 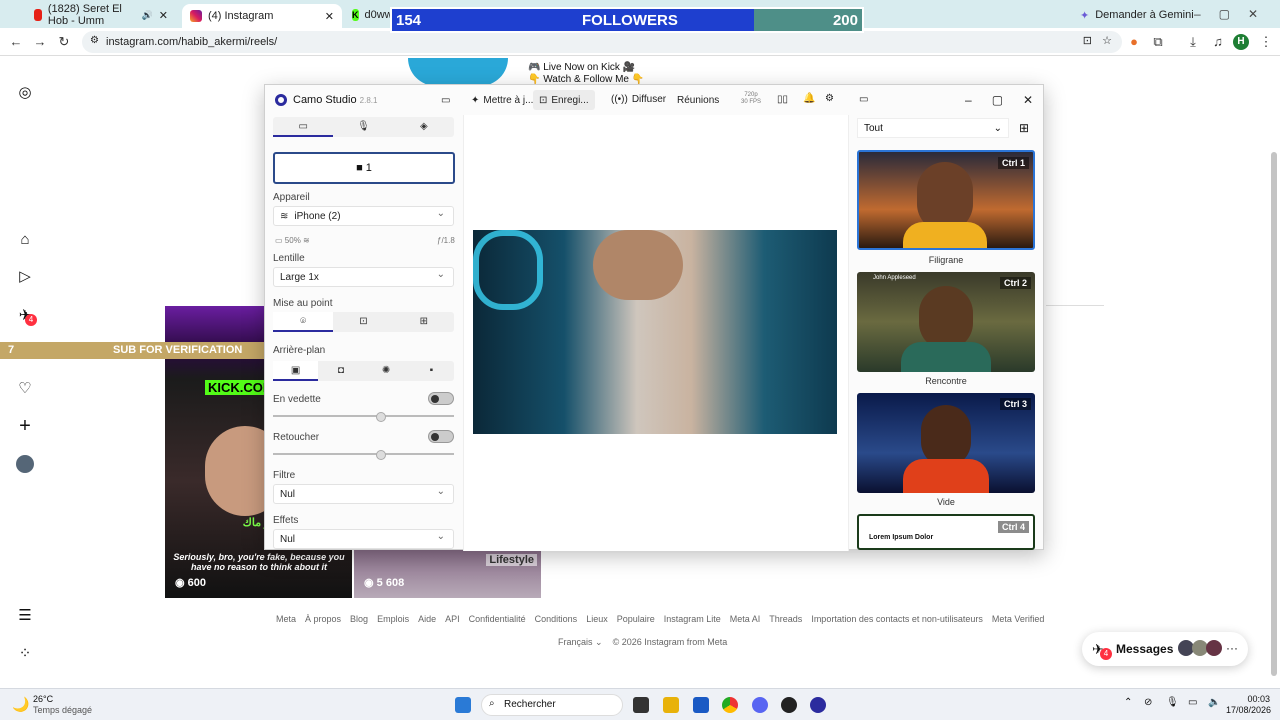 What do you see at coordinates (25, 93) in the screenshot?
I see `instagram-logo-icon: ◎` at bounding box center [25, 93].